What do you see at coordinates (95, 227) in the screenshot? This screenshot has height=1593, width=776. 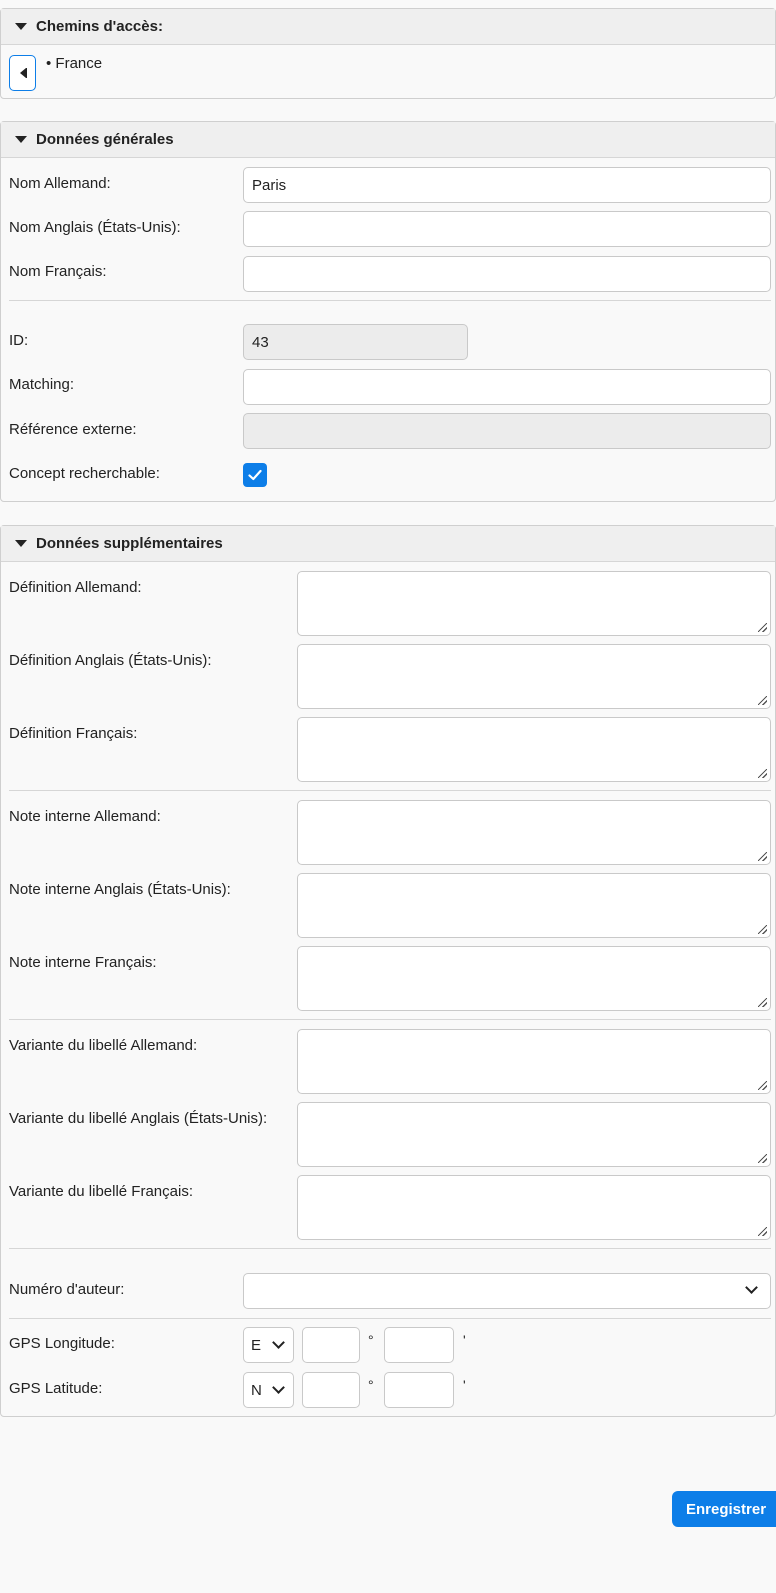 I see `name-en-label: Nom Anglais (États-Unis):` at bounding box center [95, 227].